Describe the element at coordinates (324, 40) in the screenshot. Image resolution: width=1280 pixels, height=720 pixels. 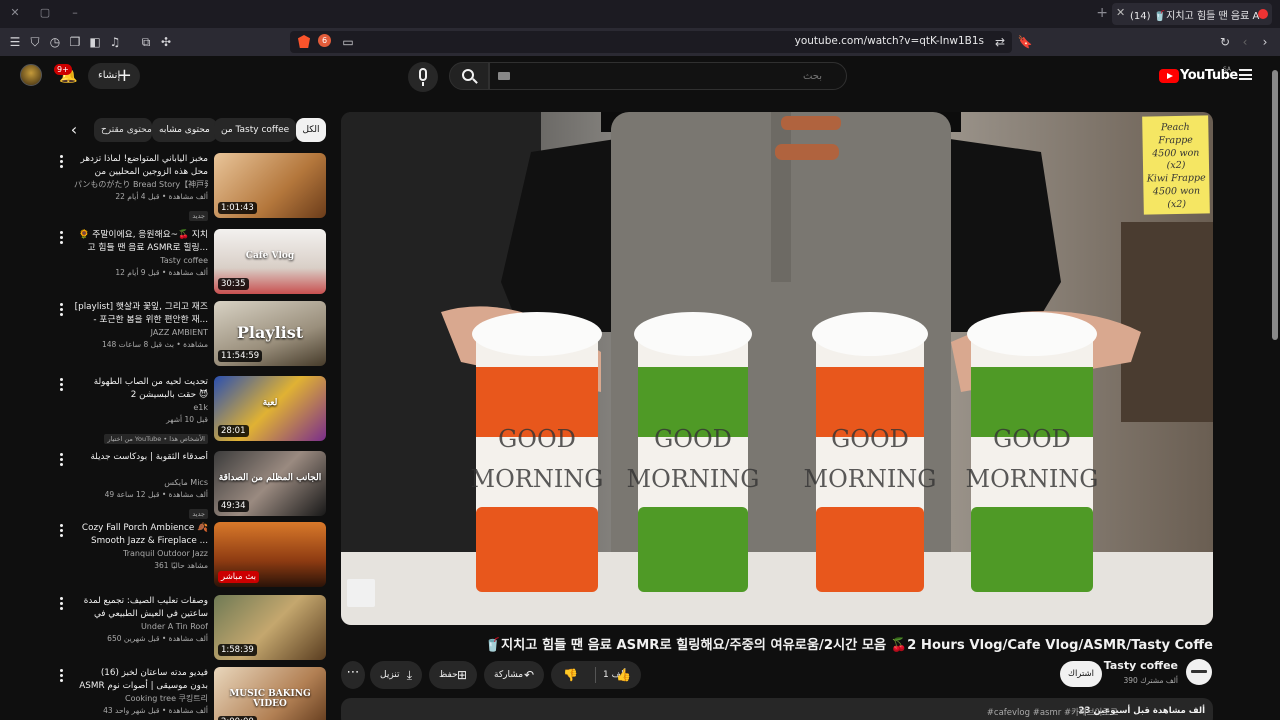
I see `shield-count-badge: 6` at that location.